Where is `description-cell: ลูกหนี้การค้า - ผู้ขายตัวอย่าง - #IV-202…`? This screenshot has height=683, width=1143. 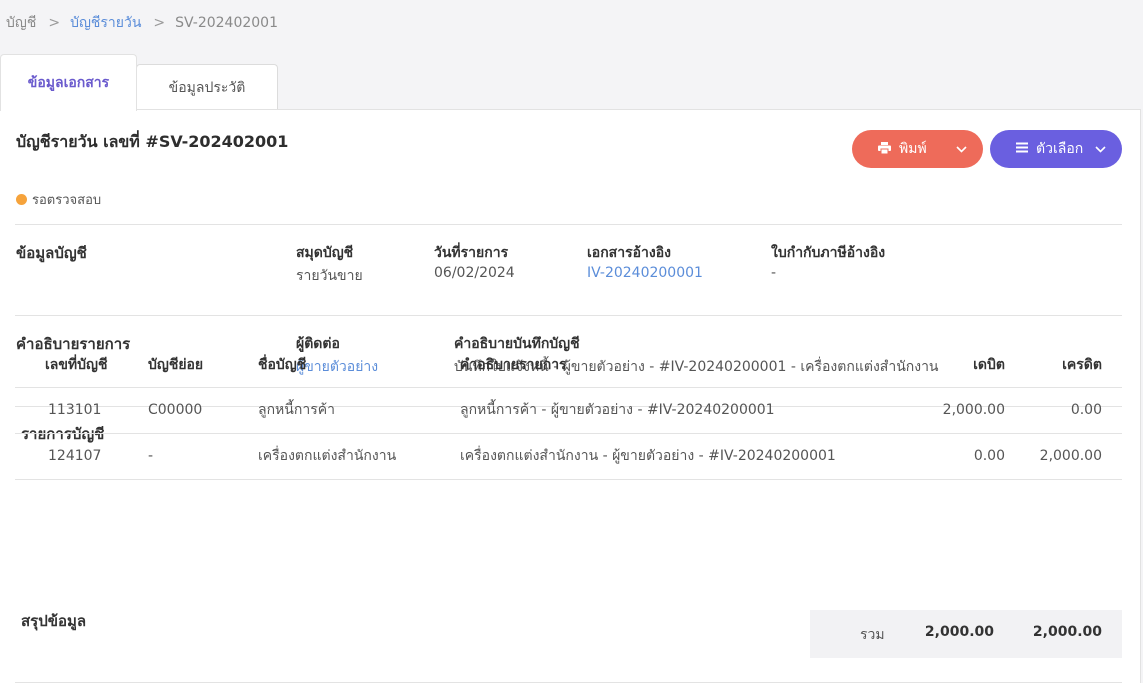
description-cell: ลูกหนี้การค้า - ผู้ขายตัวอย่าง - #IV-202… is located at coordinates (665, 410).